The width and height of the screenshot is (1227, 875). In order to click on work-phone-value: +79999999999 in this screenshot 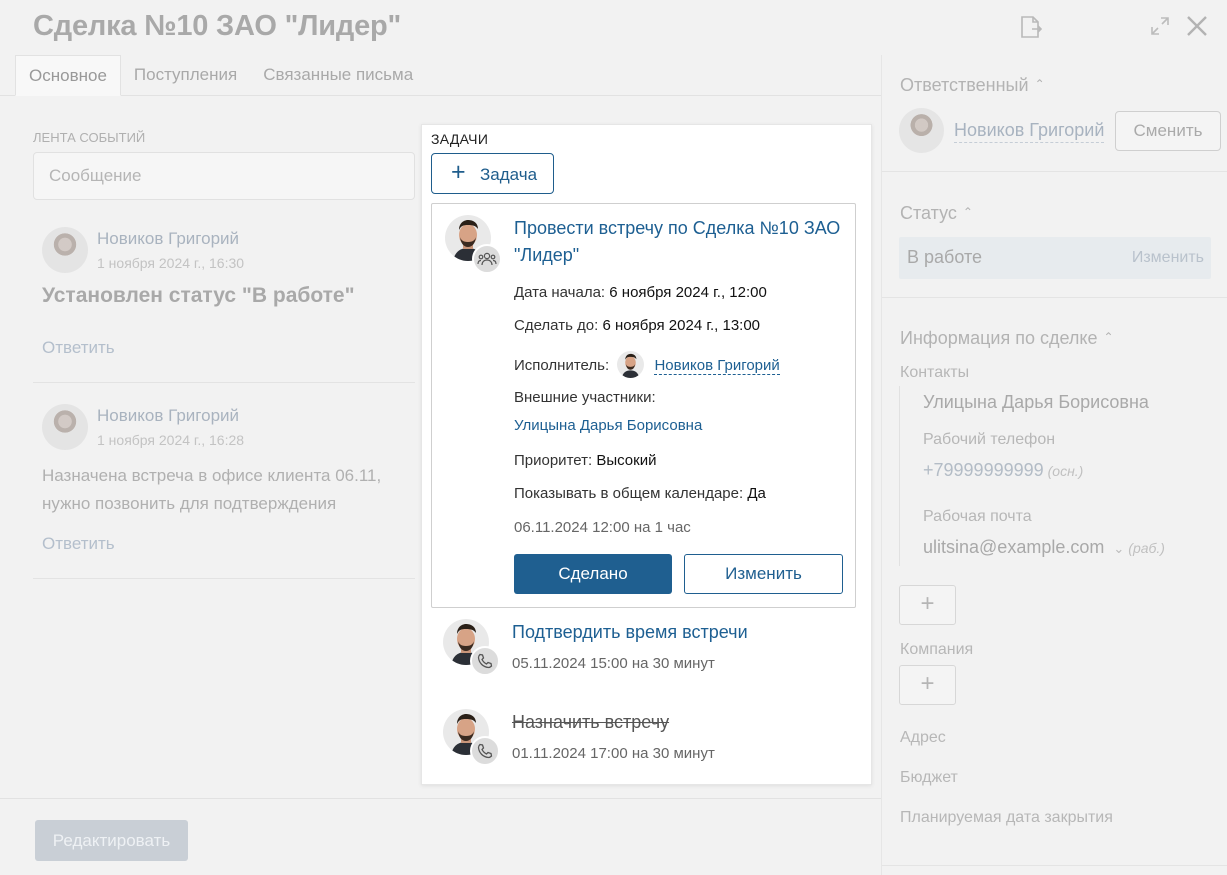, I will do `click(983, 470)`.